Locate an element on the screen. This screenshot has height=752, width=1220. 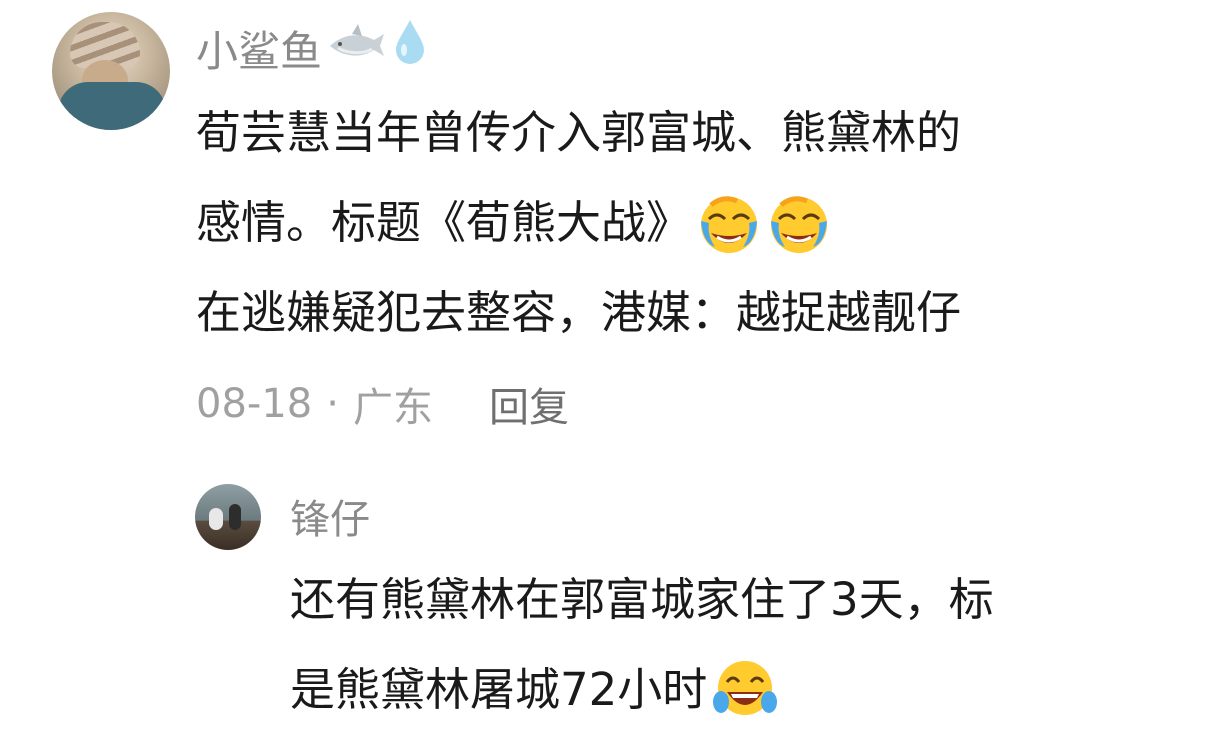
comment-line-text: 在逃嫌疑犯去整容，港媒：越捉越靓仔 is located at coordinates (579, 312).